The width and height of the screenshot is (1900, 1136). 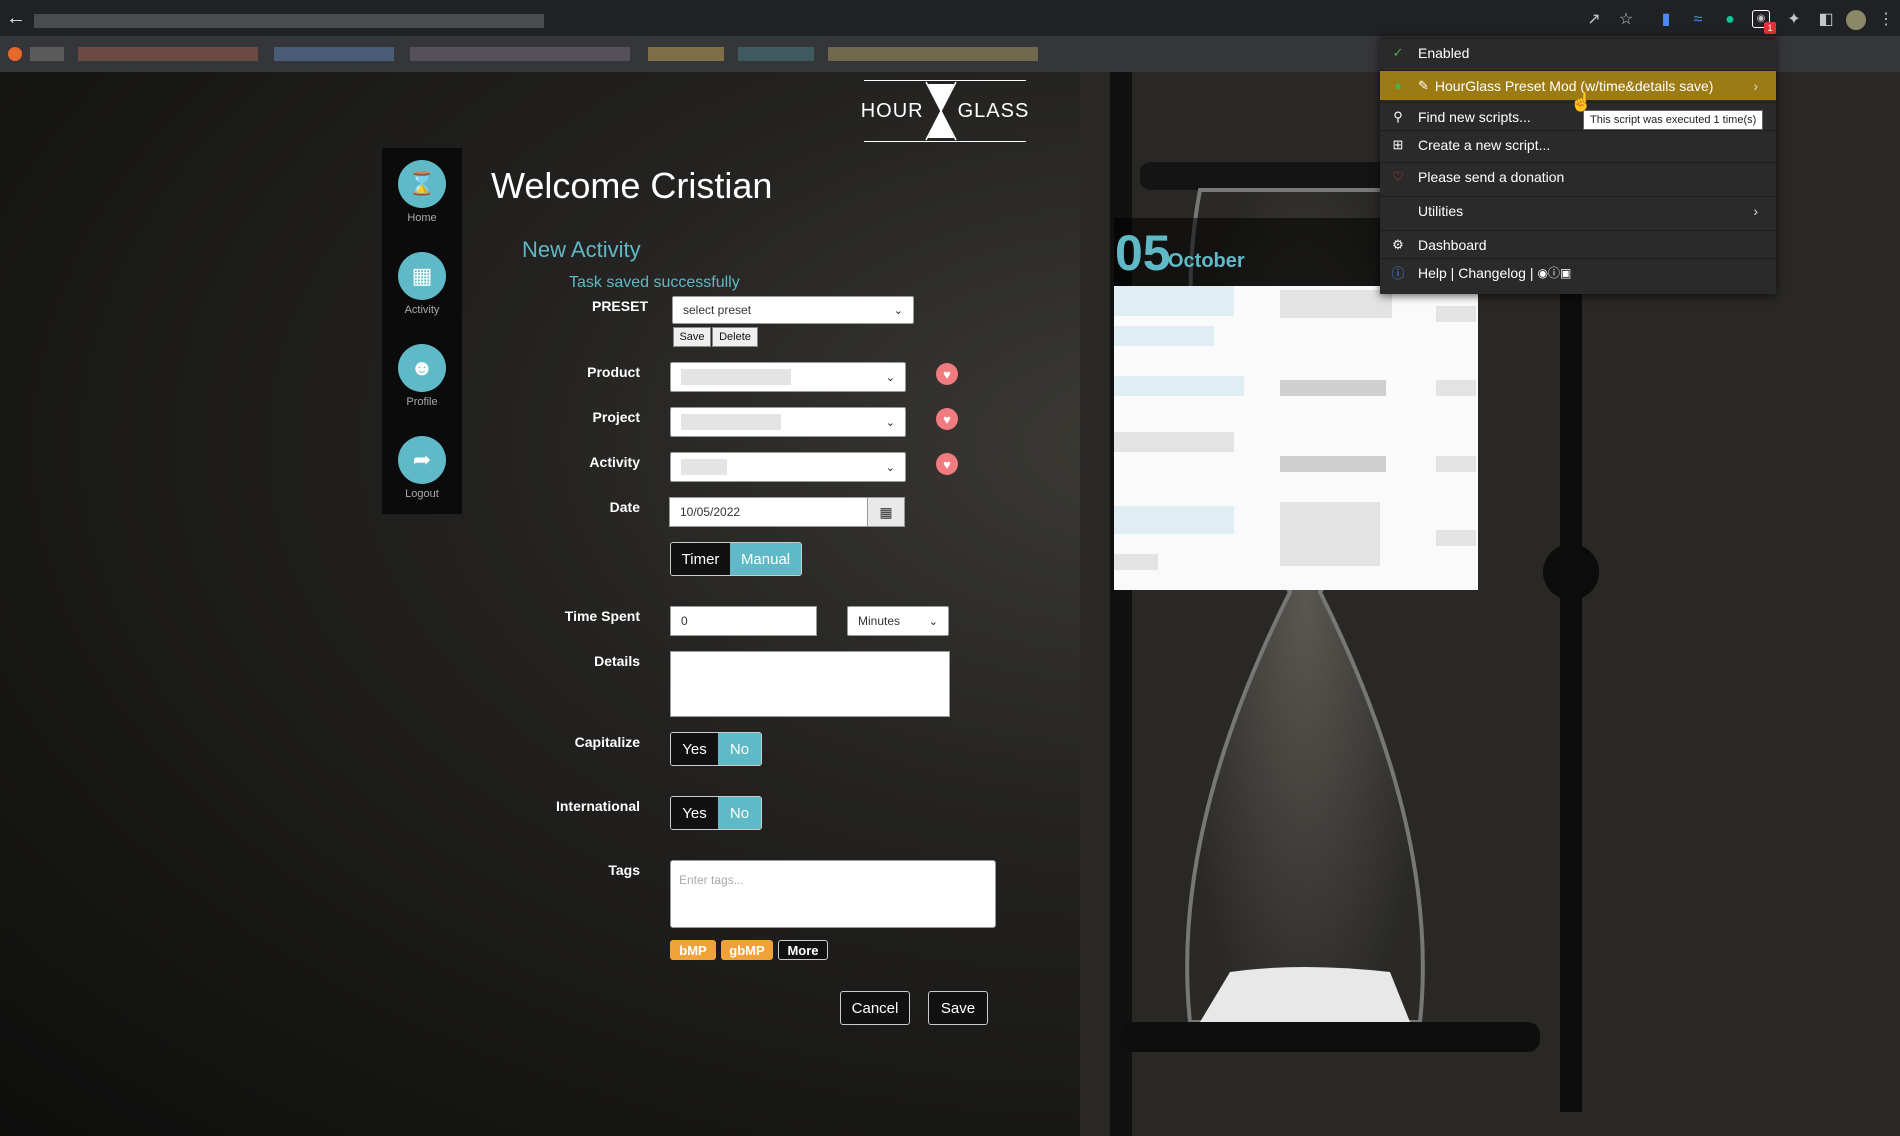 I want to click on capitalize-toggle: Yes No, so click(x=716, y=749).